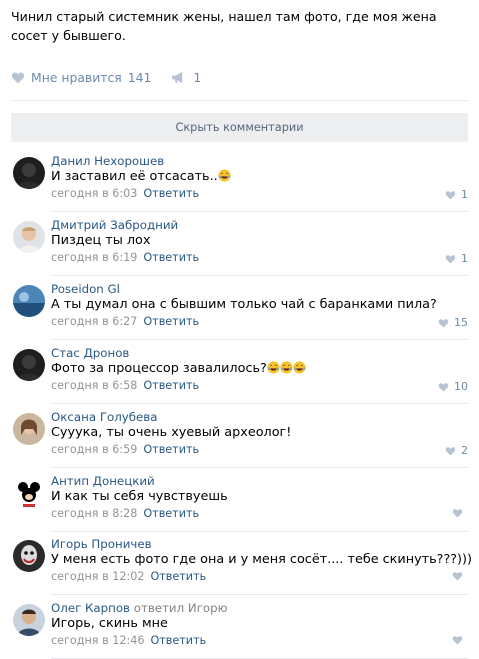  I want to click on comment-meta: сегодня в 12:02 Ответить, so click(128, 576).